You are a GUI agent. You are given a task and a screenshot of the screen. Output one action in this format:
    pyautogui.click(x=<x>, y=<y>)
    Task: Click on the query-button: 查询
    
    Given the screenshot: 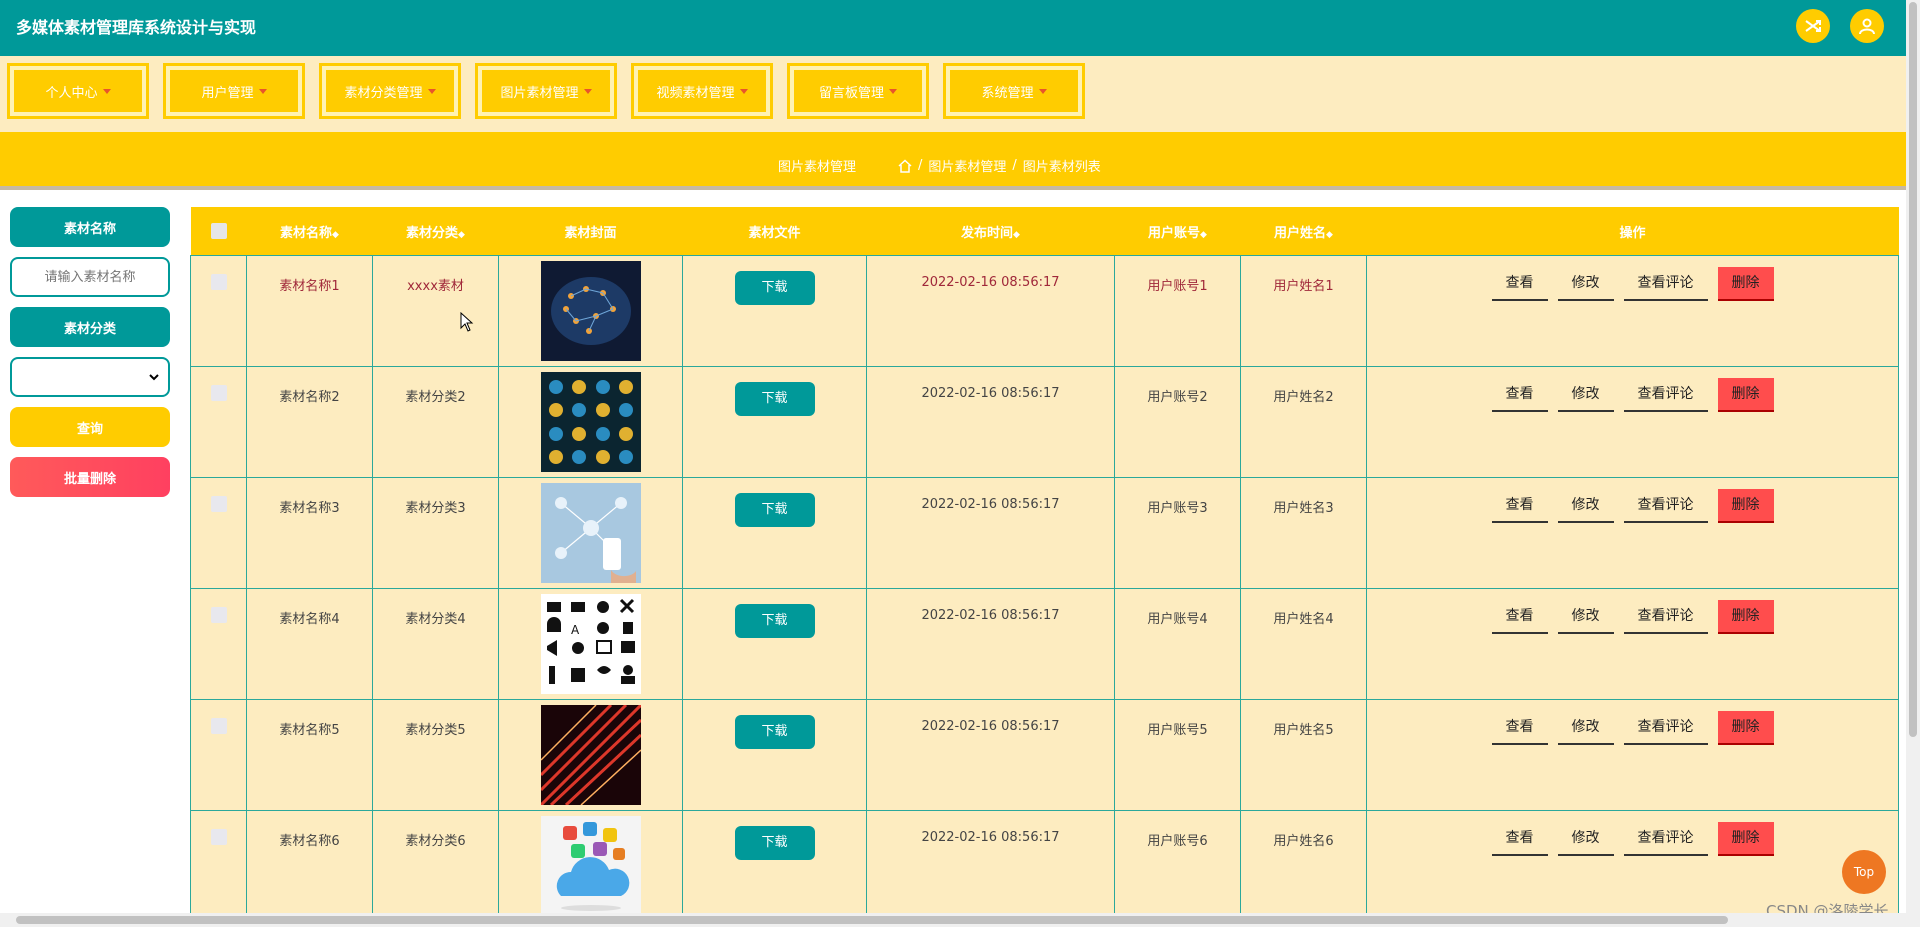 What is the action you would take?
    pyautogui.click(x=90, y=427)
    